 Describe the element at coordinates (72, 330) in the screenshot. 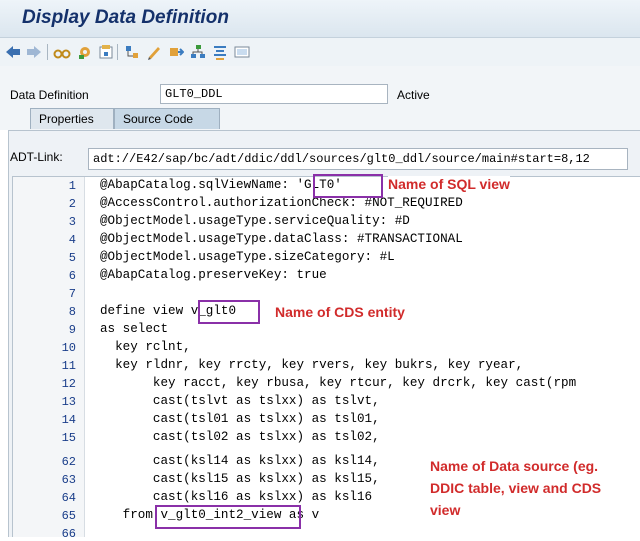

I see `line-number: 9` at that location.